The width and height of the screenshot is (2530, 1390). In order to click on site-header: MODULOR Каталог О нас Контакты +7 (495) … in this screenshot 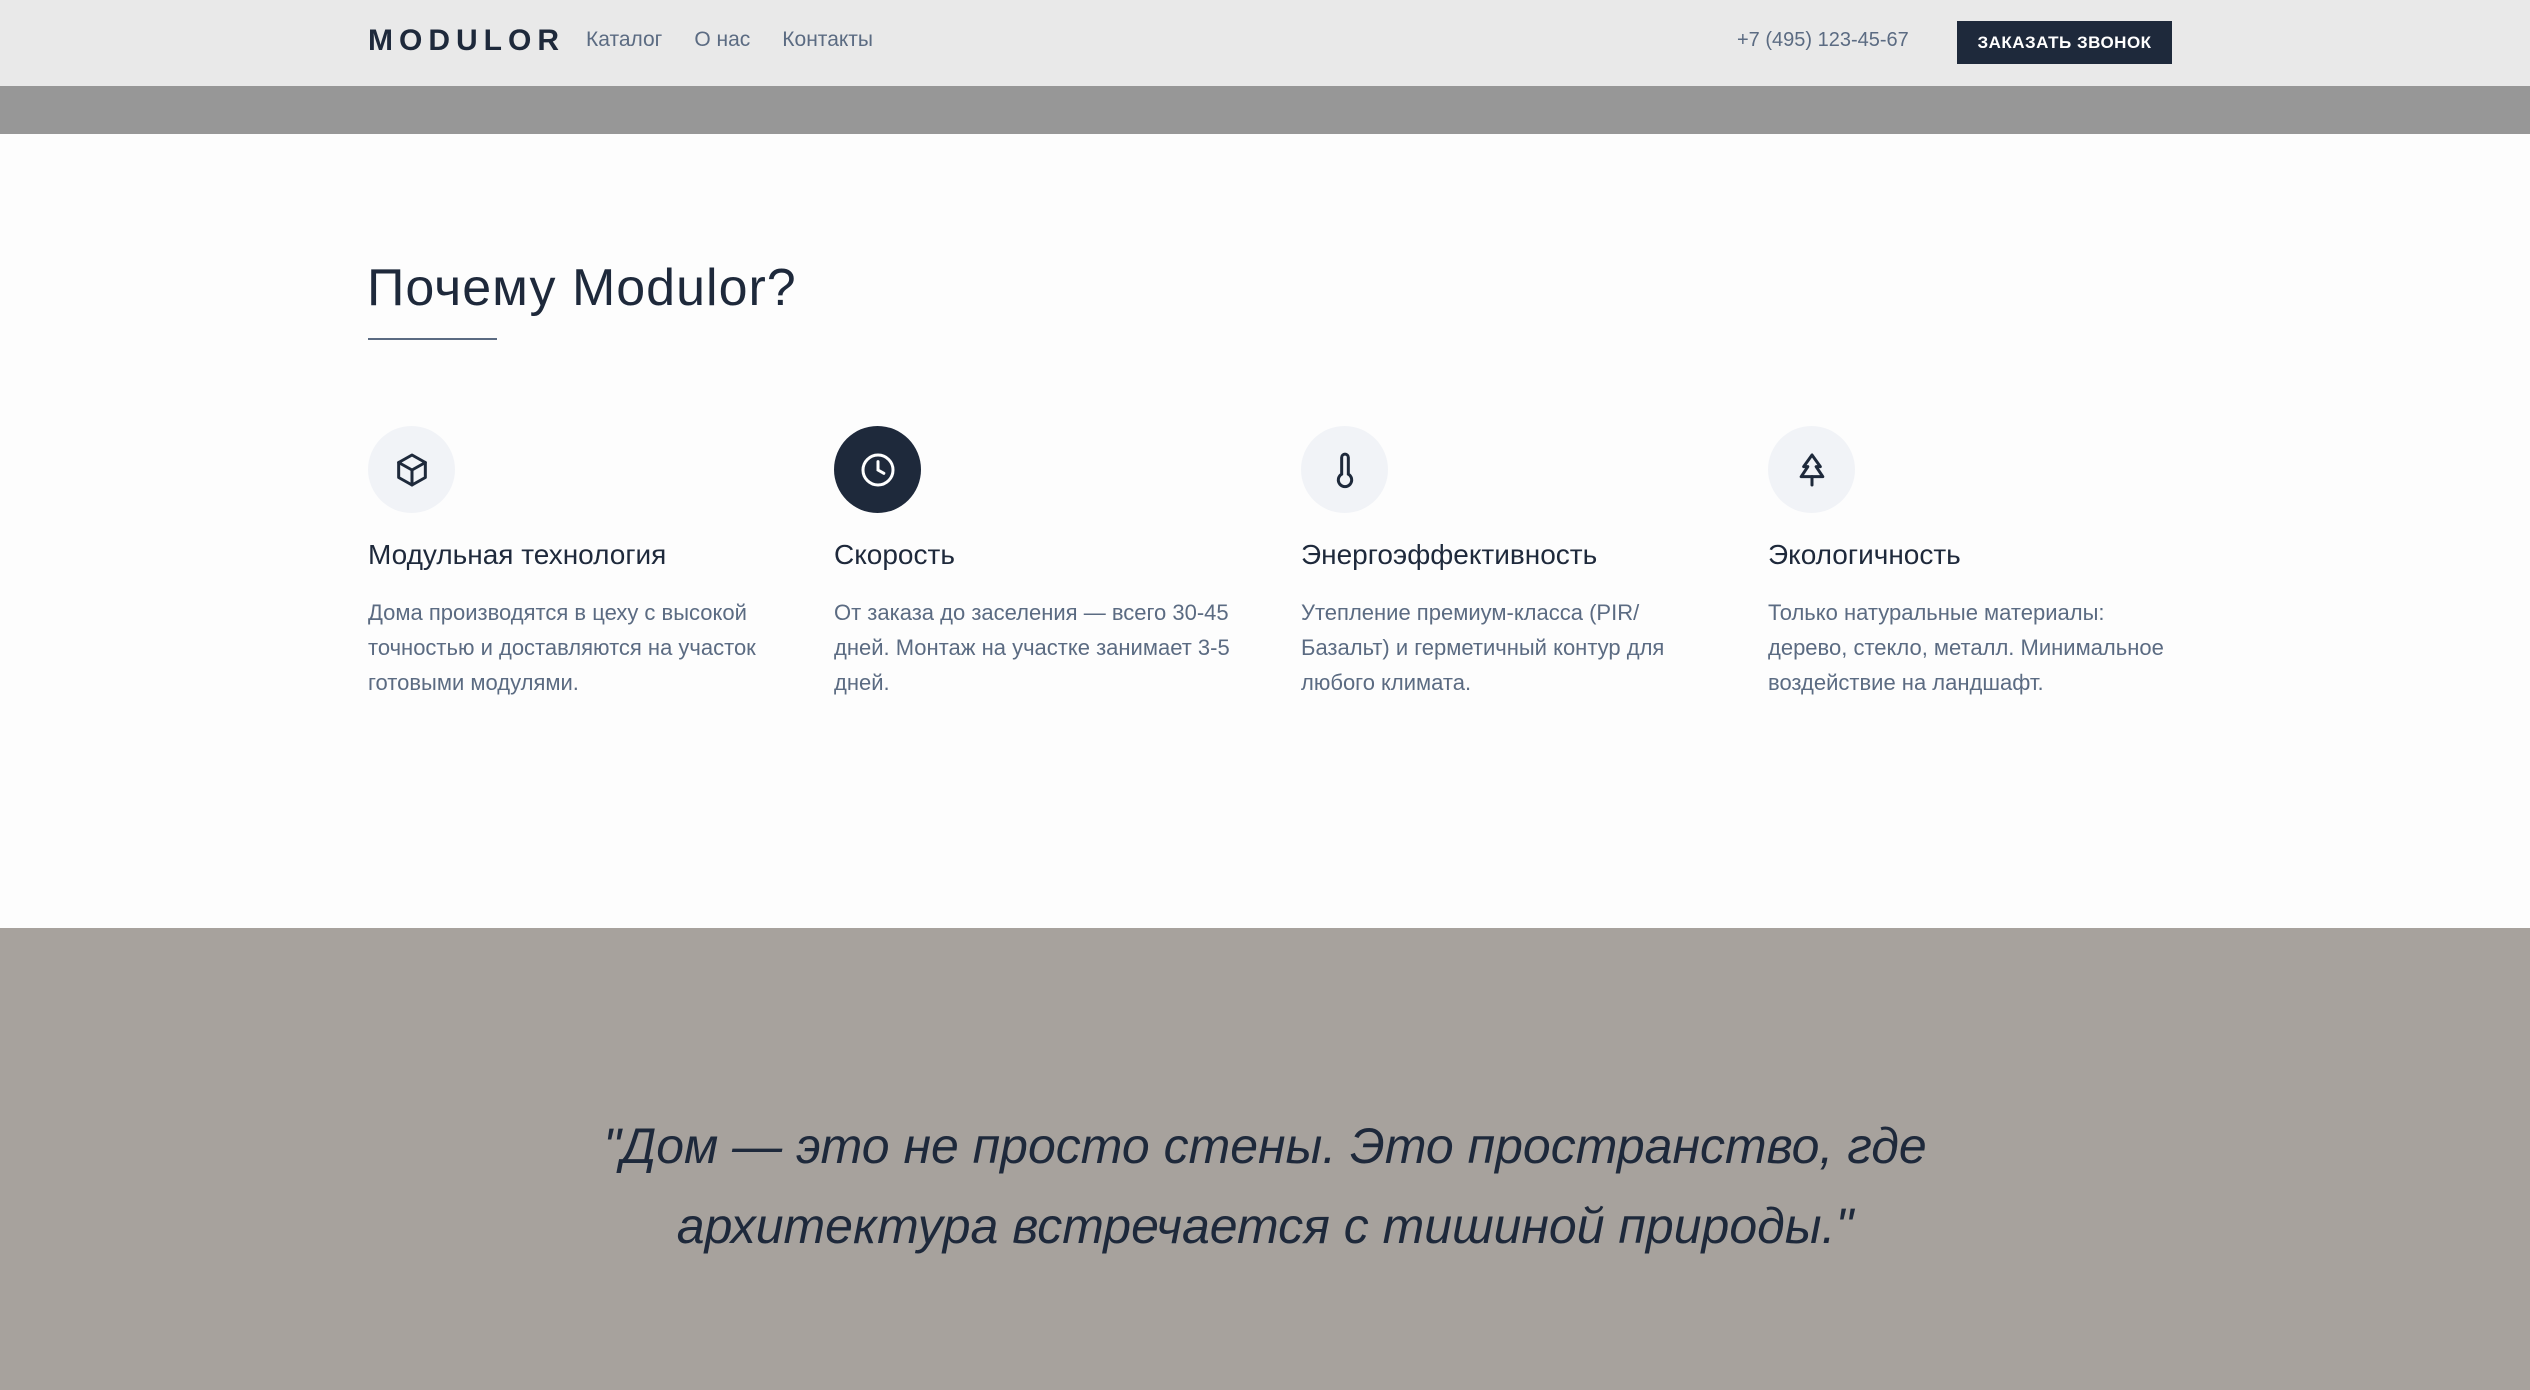, I will do `click(1265, 43)`.